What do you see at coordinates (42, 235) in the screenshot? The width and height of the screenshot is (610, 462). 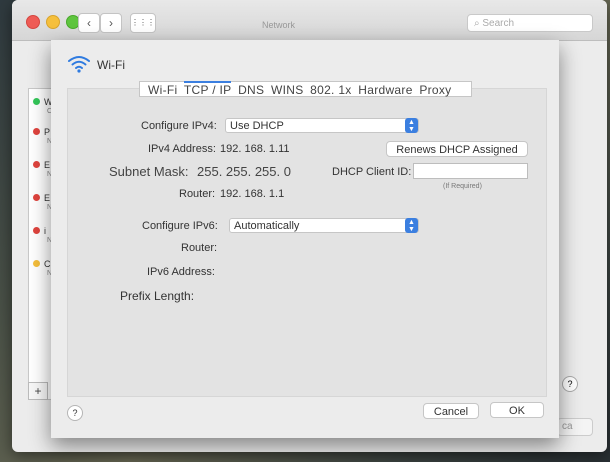 I see `service-item: i N` at bounding box center [42, 235].